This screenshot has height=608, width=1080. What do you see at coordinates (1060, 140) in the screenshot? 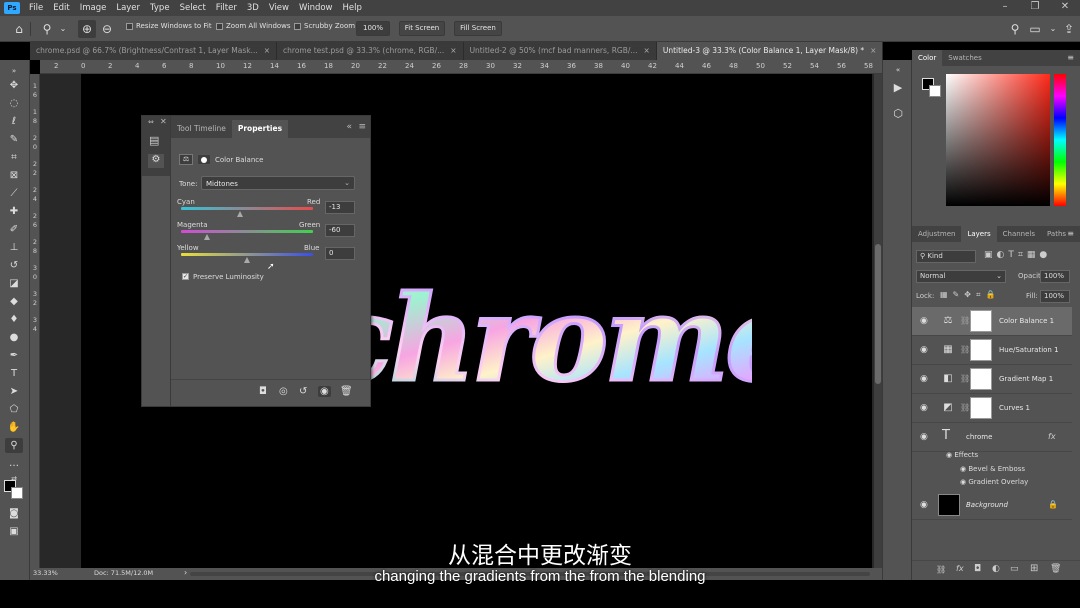
I see `hue-slider` at bounding box center [1060, 140].